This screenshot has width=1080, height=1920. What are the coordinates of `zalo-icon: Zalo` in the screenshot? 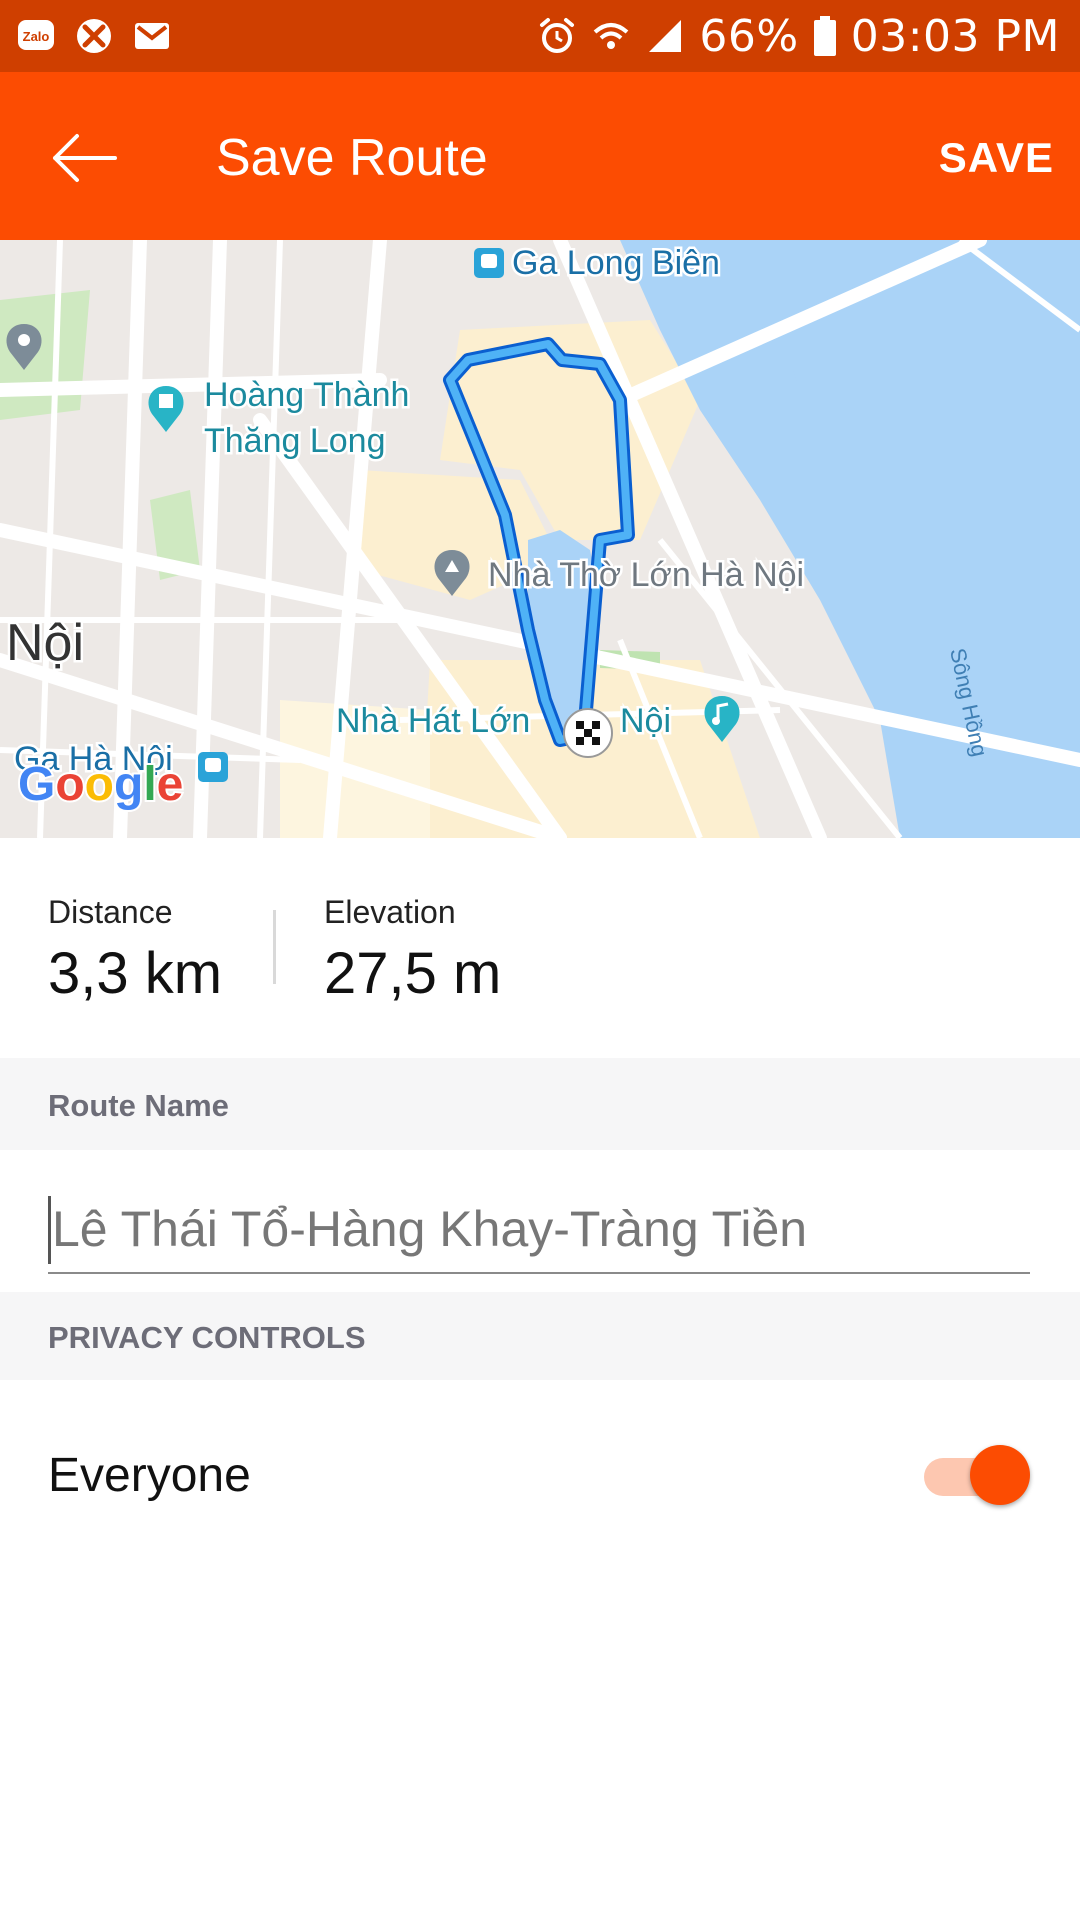 It's located at (36, 36).